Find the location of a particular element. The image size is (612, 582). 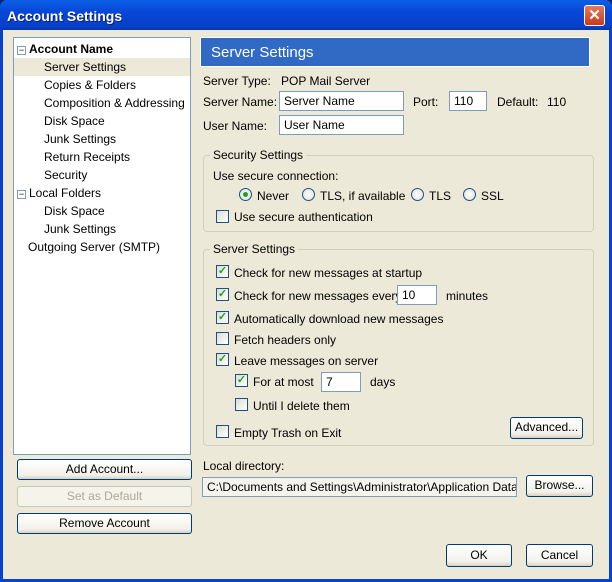

window-title: Account Settings is located at coordinates (65, 16).